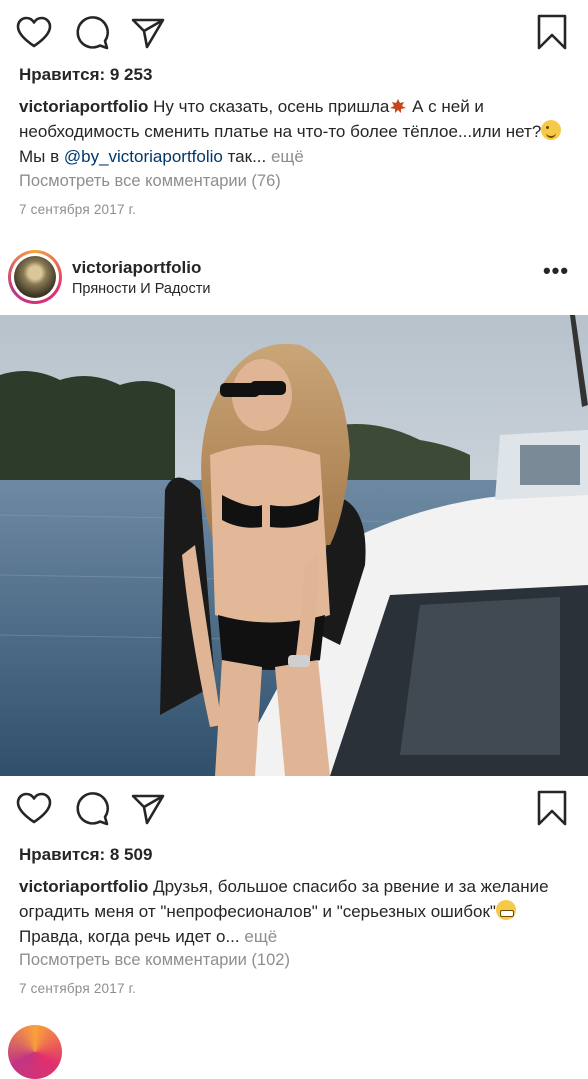 This screenshot has width=588, height=1079. What do you see at coordinates (141, 289) in the screenshot?
I see `post-location: Пряности И Радости` at bounding box center [141, 289].